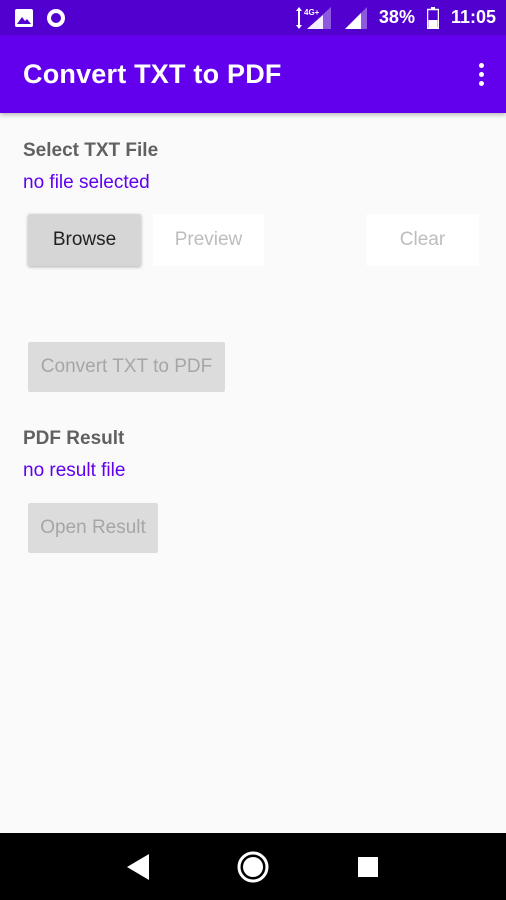 The width and height of the screenshot is (506, 900). I want to click on selected-file-value: no file selected, so click(86, 182).